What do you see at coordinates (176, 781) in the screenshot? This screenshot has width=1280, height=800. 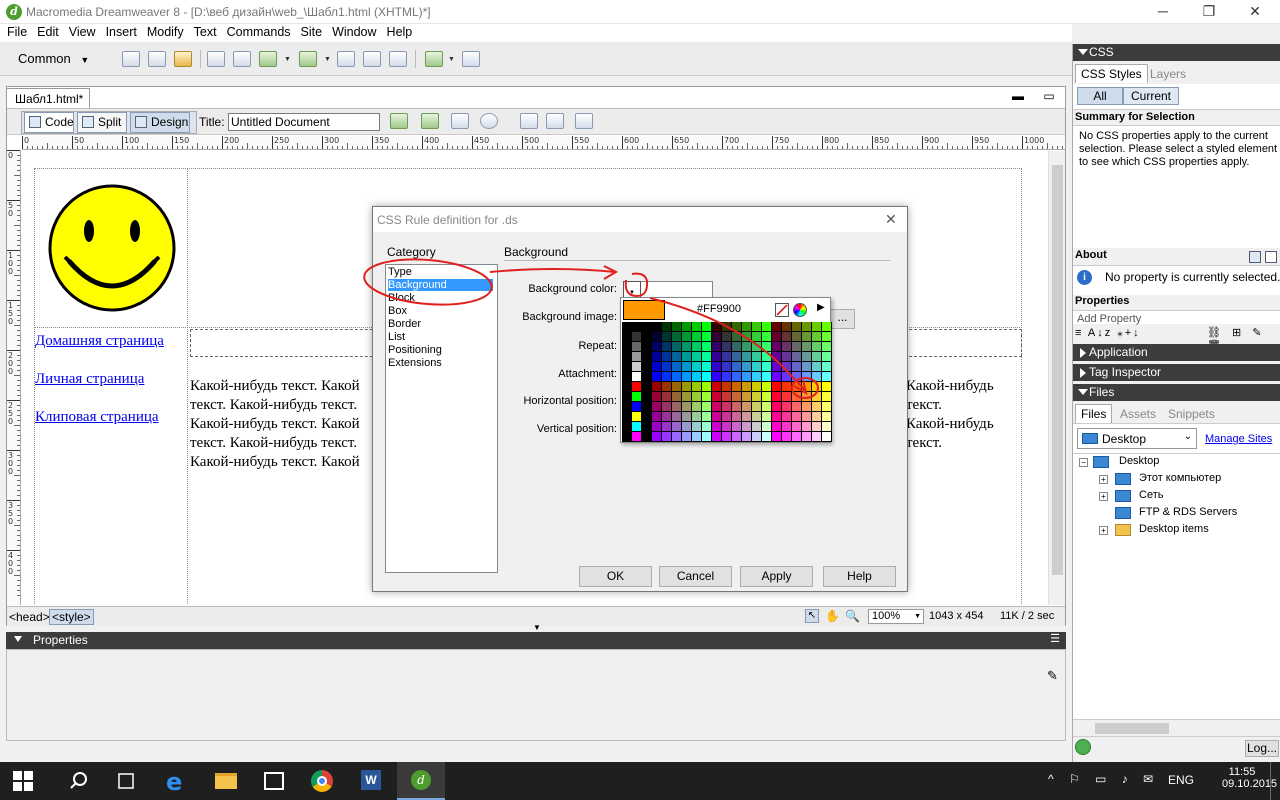 I see `edge-browser-icon: e` at bounding box center [176, 781].